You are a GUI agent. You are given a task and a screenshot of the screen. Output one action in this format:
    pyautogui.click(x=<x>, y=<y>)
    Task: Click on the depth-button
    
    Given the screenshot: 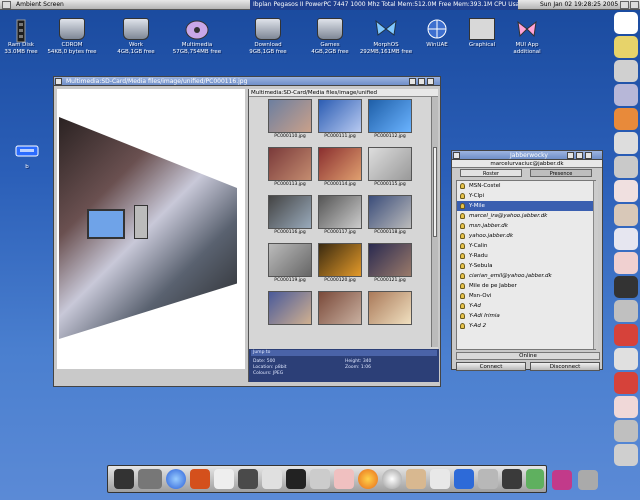 What is the action you would take?
    pyautogui.click(x=588, y=155)
    